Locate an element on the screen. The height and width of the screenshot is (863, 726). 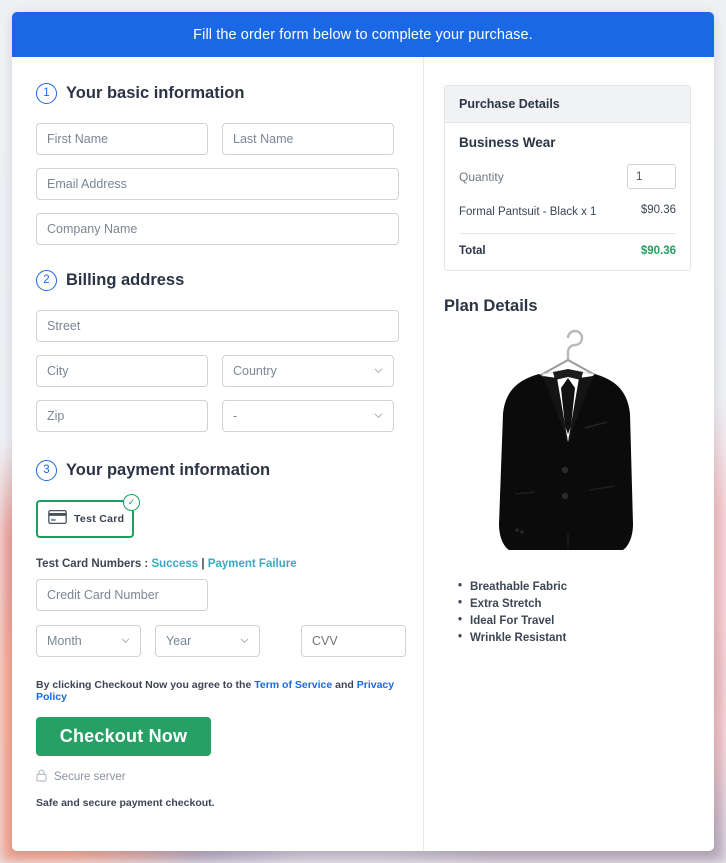
section-title-payment-information: Your payment information is located at coordinates (168, 470).